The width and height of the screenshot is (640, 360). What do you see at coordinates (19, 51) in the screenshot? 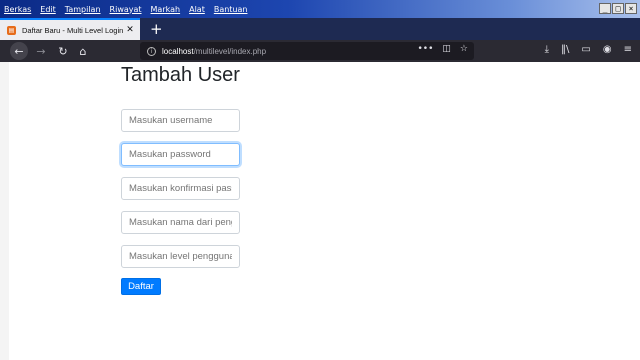
I see `back-icon: ←` at bounding box center [19, 51].